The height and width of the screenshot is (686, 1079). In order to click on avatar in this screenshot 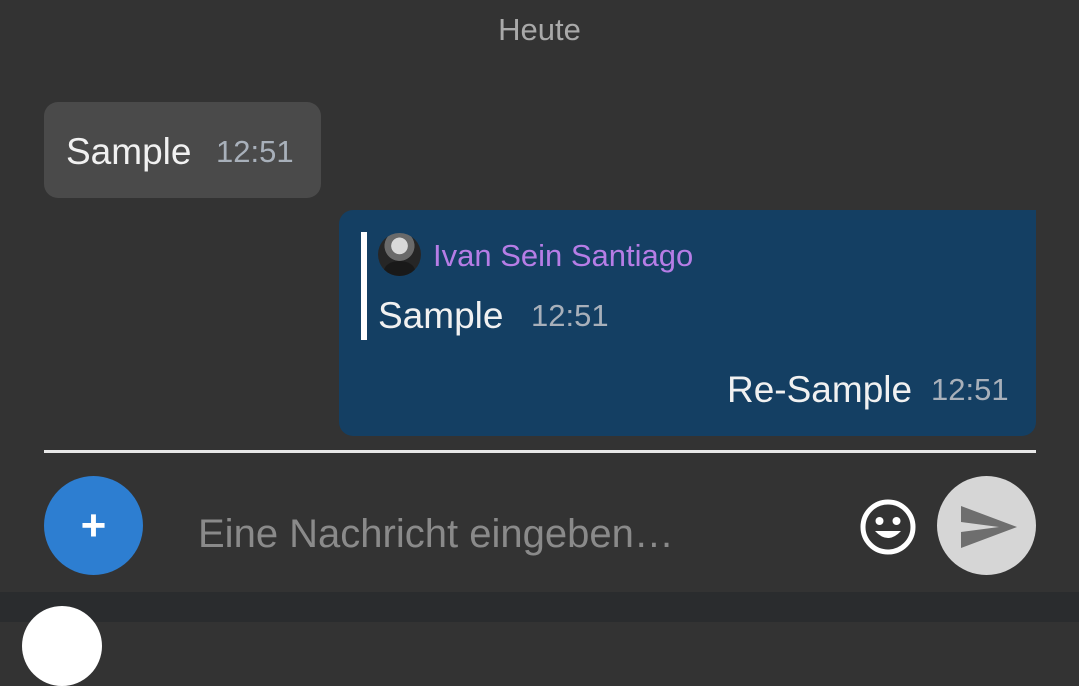, I will do `click(399, 254)`.